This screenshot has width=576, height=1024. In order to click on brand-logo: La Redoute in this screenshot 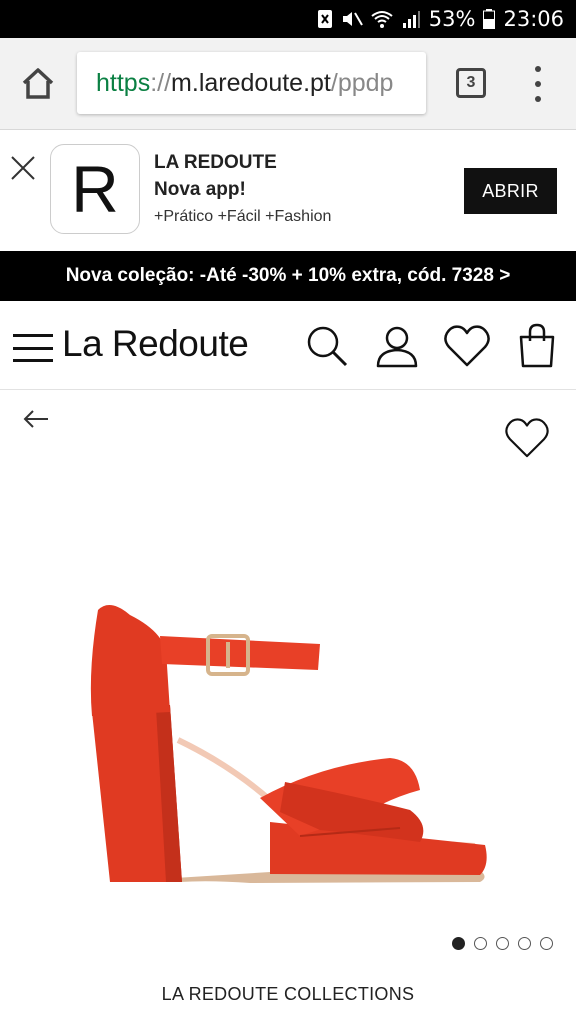, I will do `click(155, 344)`.